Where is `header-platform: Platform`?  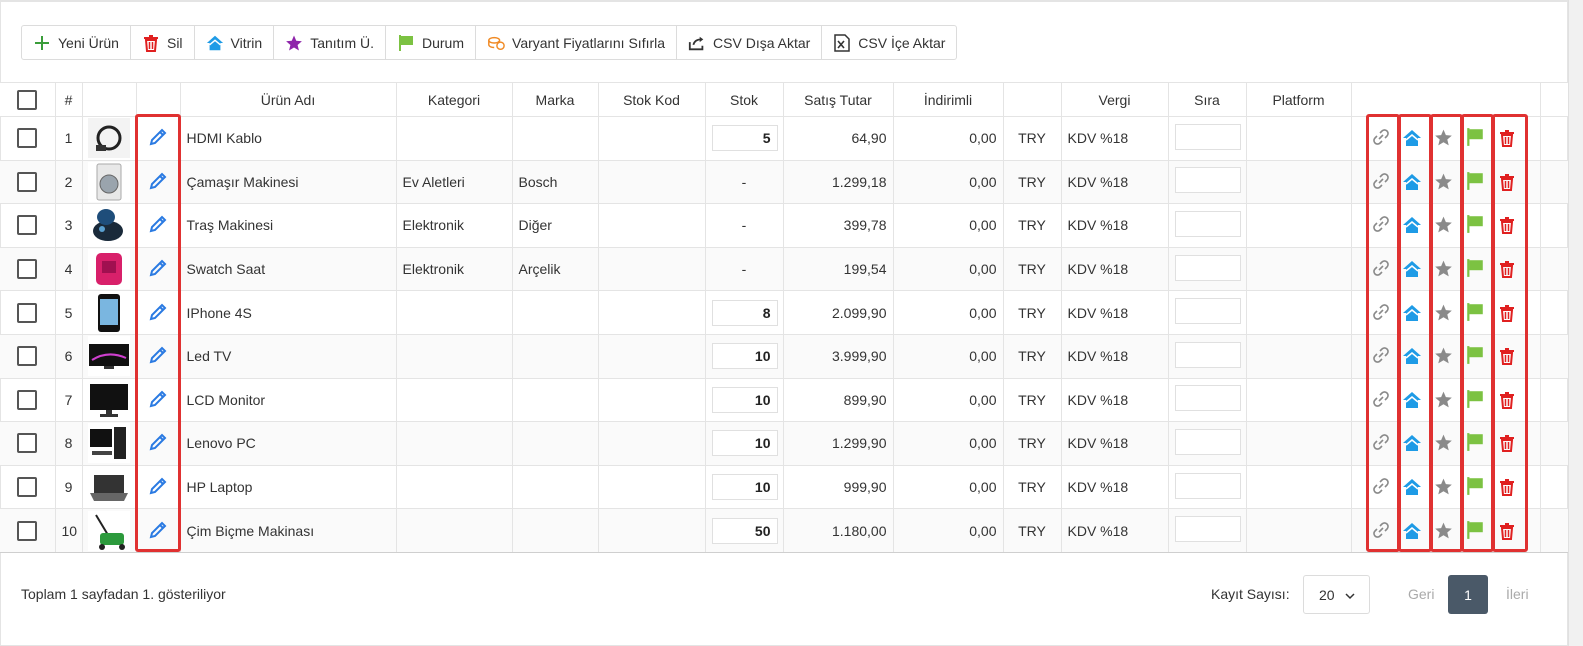 header-platform: Platform is located at coordinates (1299, 99).